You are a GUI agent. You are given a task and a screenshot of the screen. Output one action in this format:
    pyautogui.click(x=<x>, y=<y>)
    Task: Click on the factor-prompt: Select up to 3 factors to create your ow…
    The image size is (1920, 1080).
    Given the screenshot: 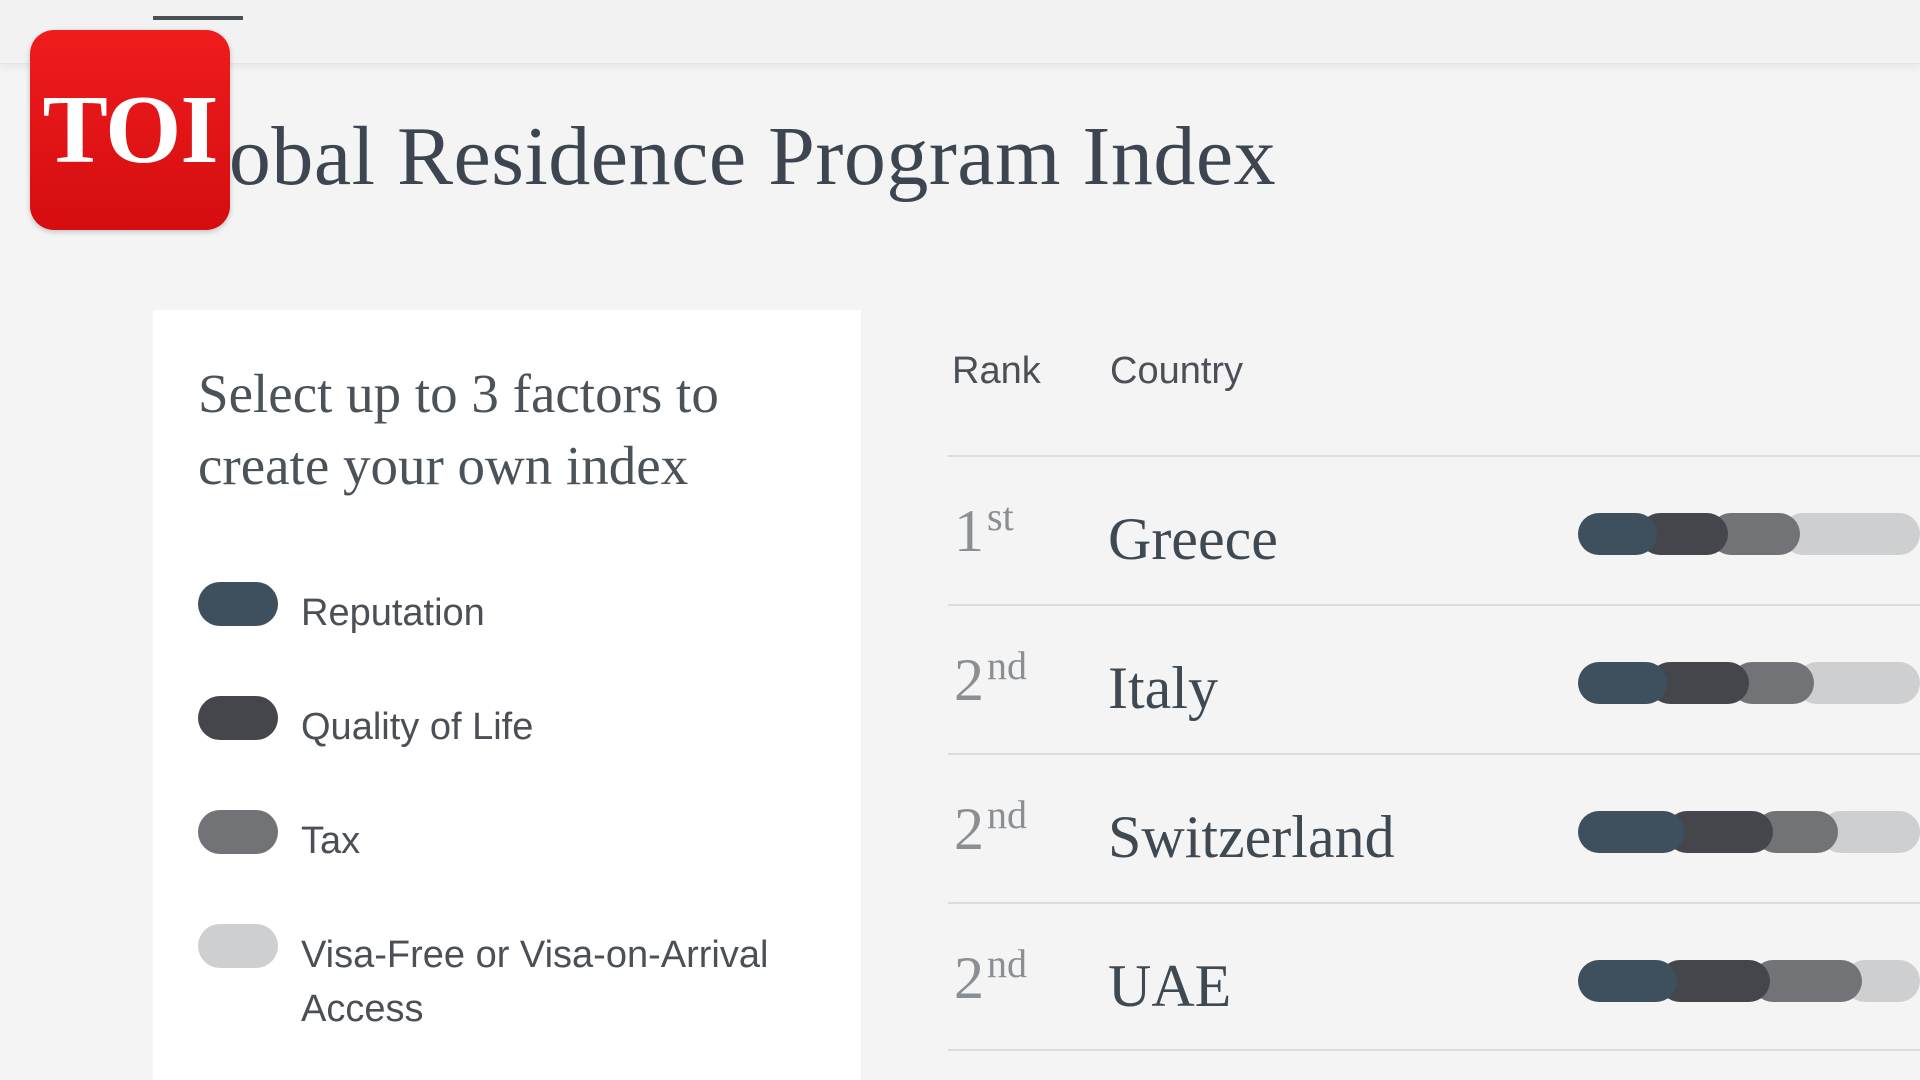 What is the action you would take?
    pyautogui.click(x=458, y=429)
    